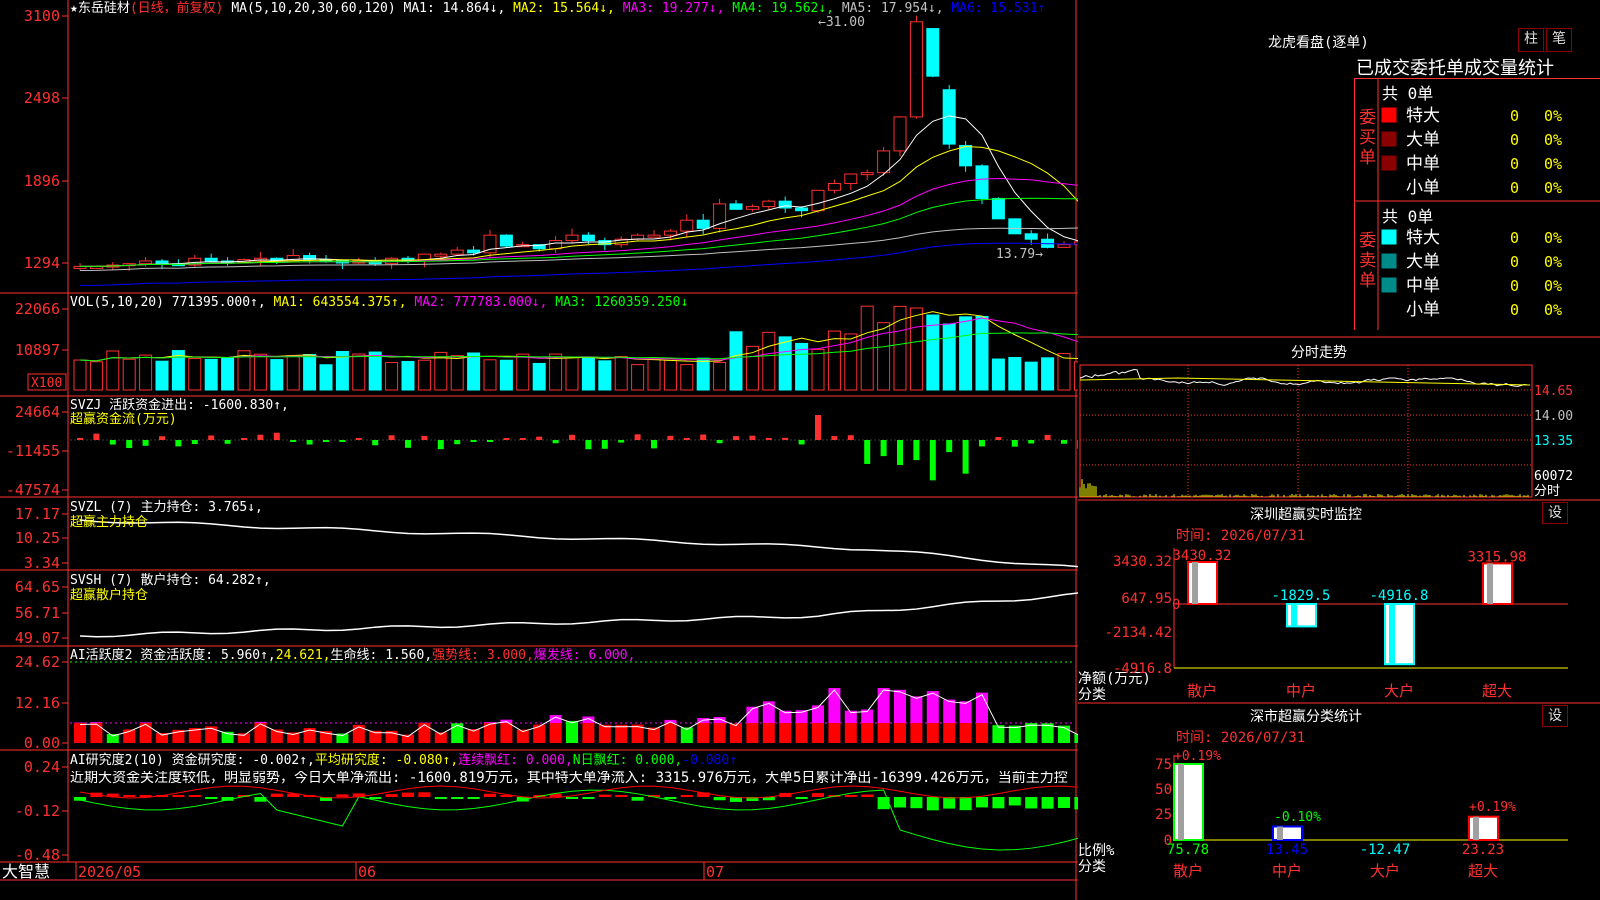  I want to click on sz-class-change-label: -0.10%, so click(1297, 817).